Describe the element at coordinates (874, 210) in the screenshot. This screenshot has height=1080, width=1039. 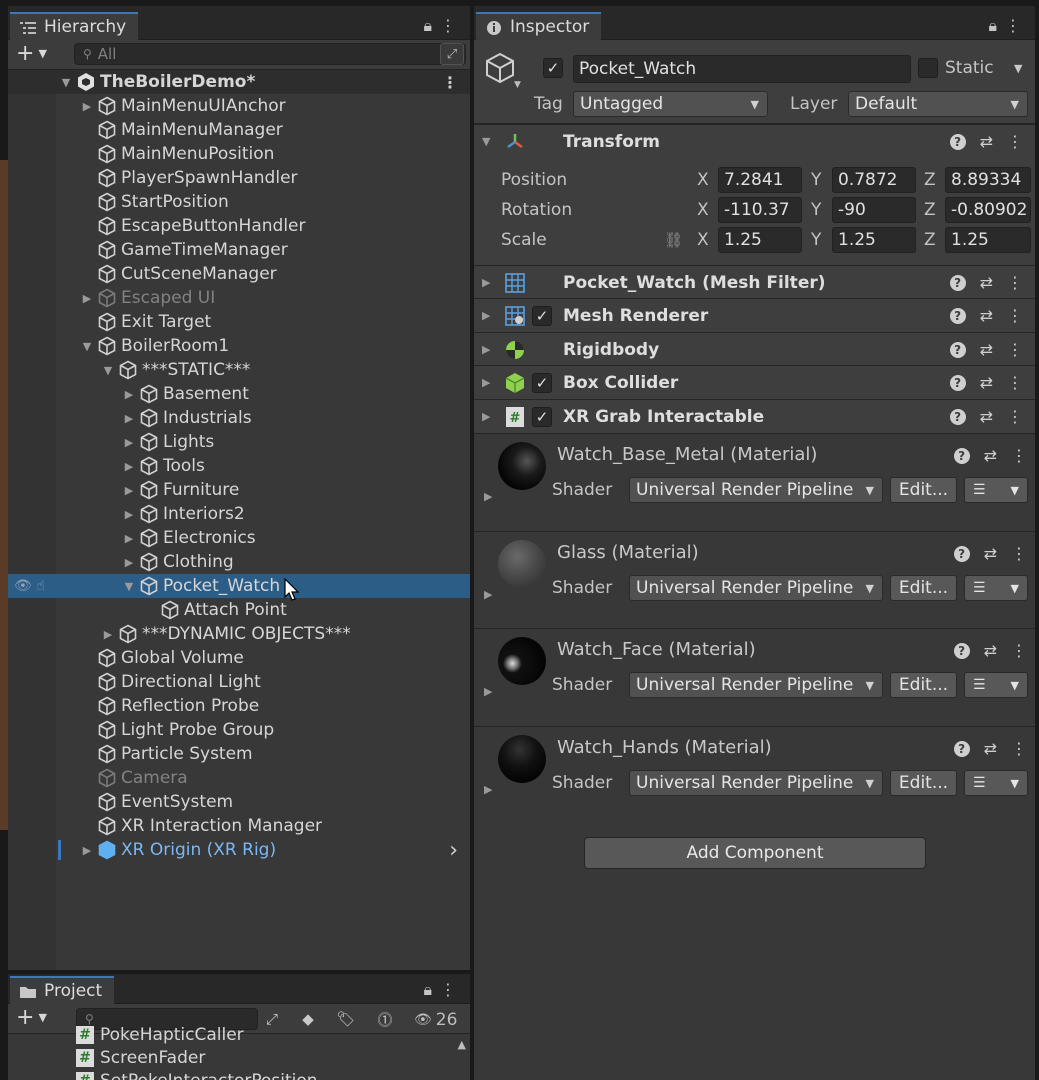
I see `y-value-field: -90` at that location.